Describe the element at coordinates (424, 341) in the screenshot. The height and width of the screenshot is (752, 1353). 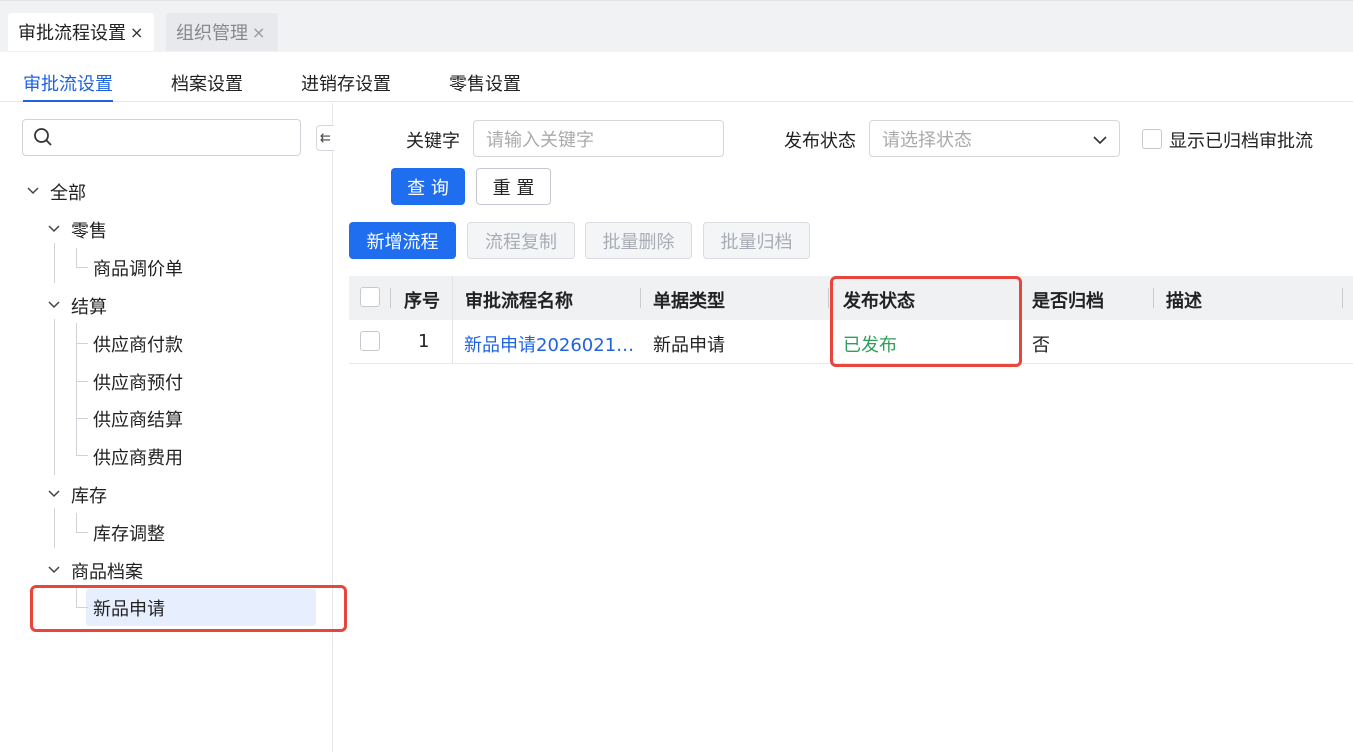
I see `cell-index: 1` at that location.